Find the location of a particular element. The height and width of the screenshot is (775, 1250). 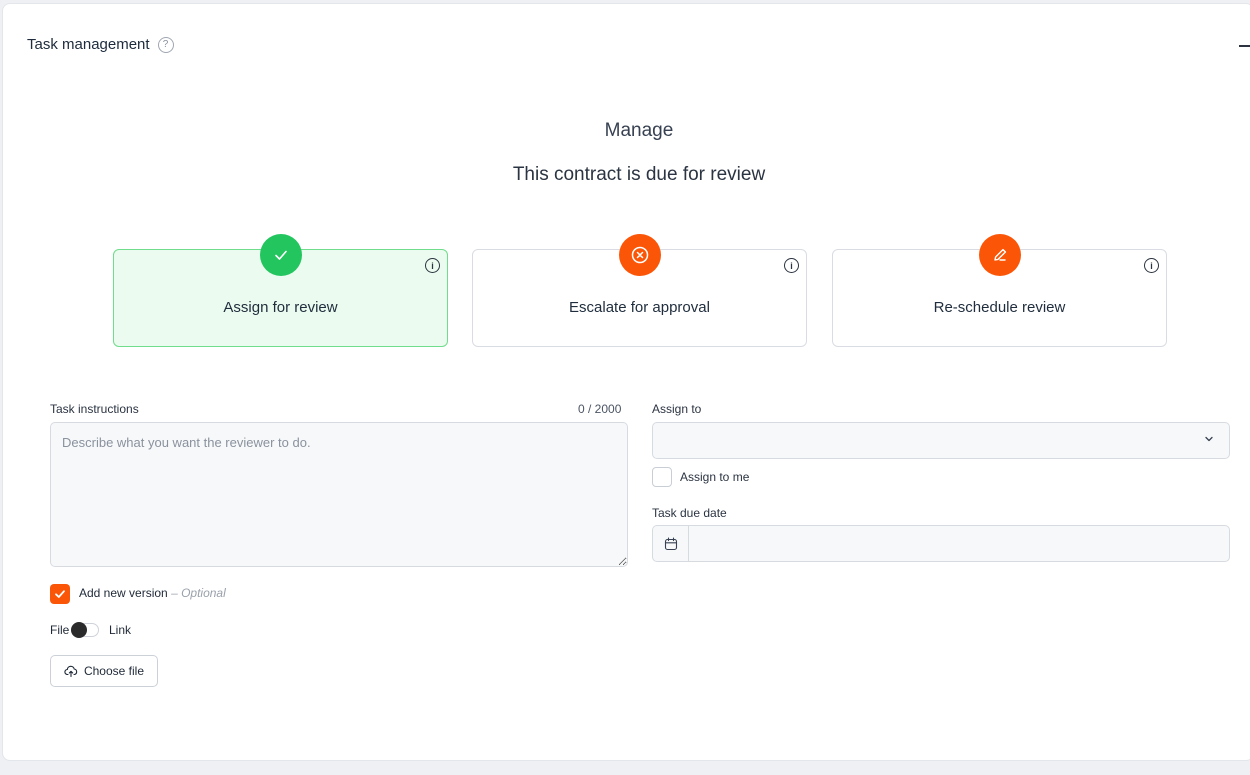

choose-file-label: Choose file is located at coordinates (114, 671).